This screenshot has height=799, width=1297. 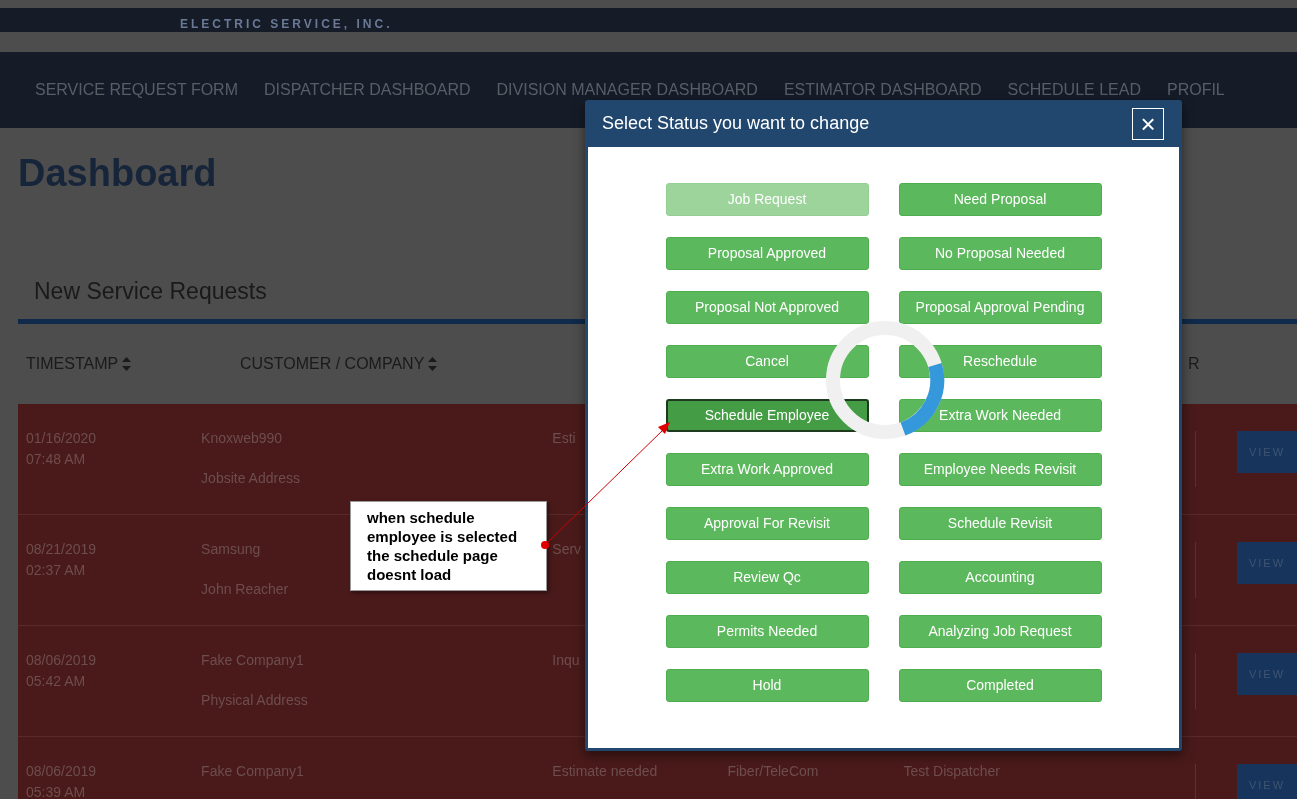 What do you see at coordinates (736, 123) in the screenshot?
I see `modal-title: Select Status you want to change` at bounding box center [736, 123].